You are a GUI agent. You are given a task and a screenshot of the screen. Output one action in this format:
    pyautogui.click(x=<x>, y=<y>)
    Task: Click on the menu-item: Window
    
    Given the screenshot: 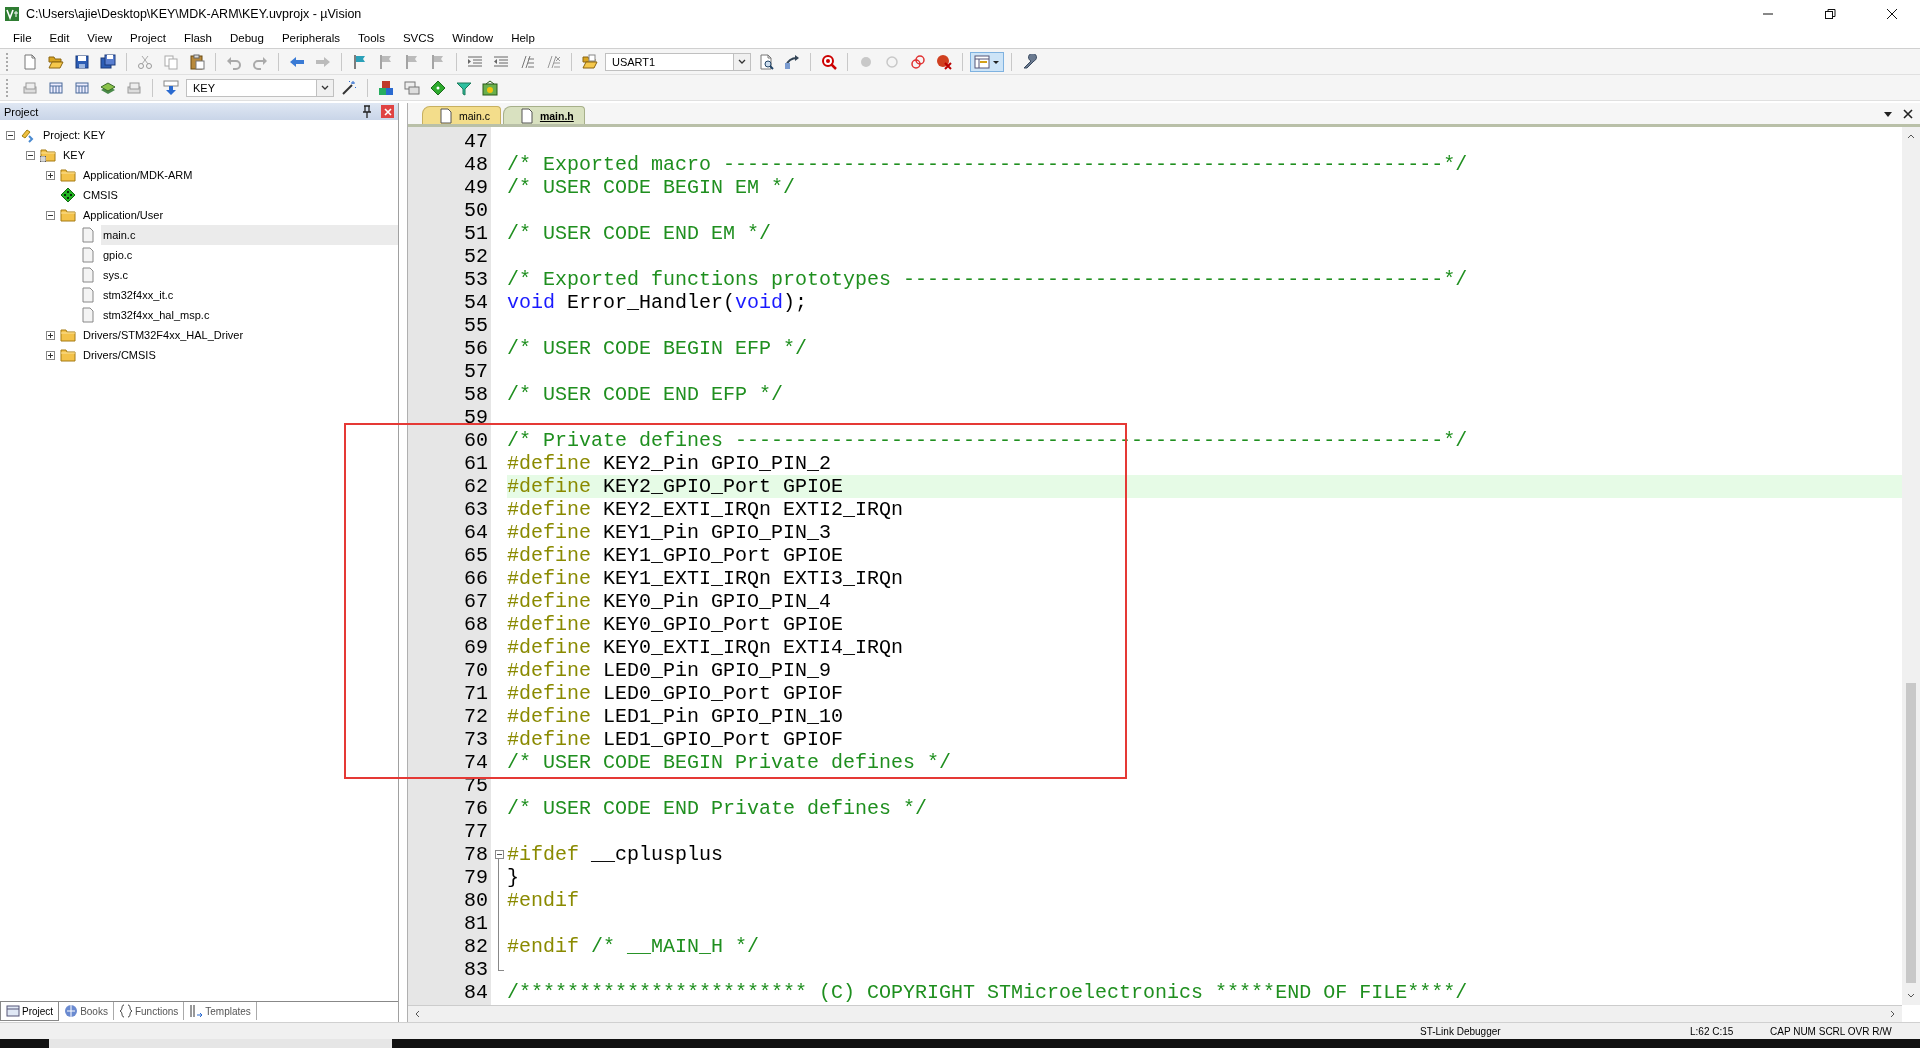 What is the action you would take?
    pyautogui.click(x=473, y=38)
    